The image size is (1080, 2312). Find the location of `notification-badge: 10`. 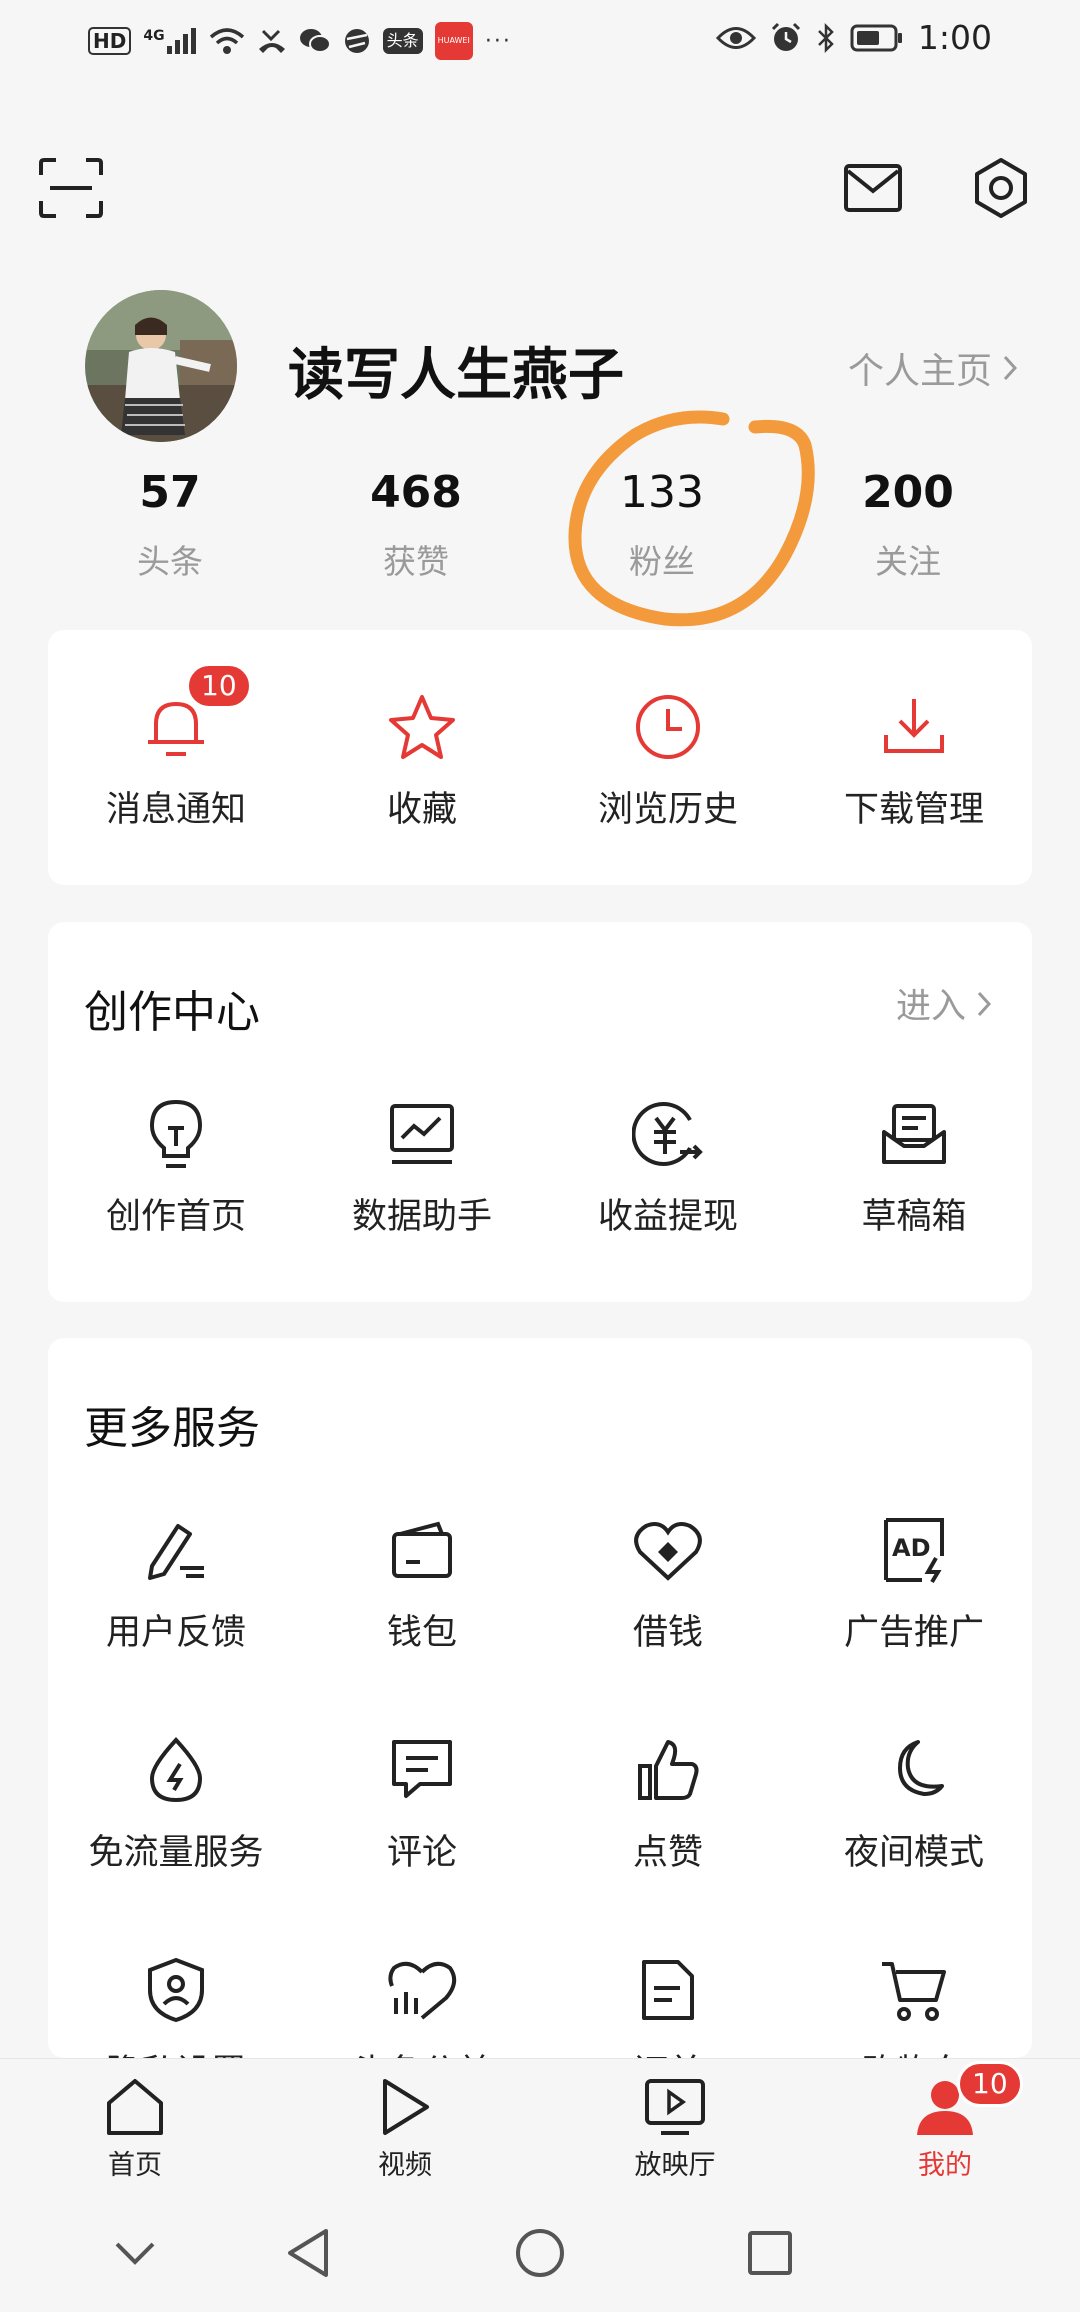

notification-badge: 10 is located at coordinates (219, 686).